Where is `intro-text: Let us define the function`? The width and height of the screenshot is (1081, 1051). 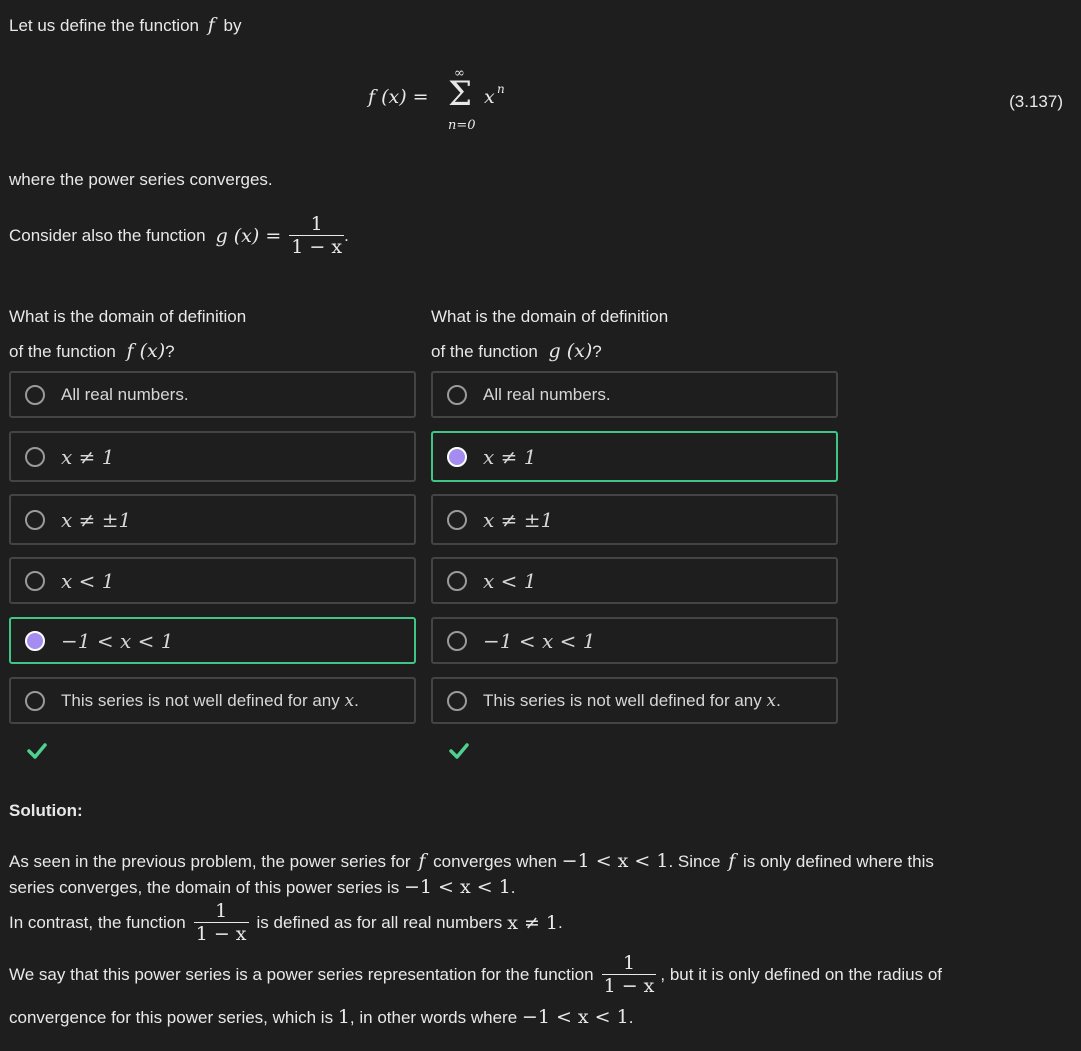
intro-text: Let us define the function is located at coordinates (104, 25).